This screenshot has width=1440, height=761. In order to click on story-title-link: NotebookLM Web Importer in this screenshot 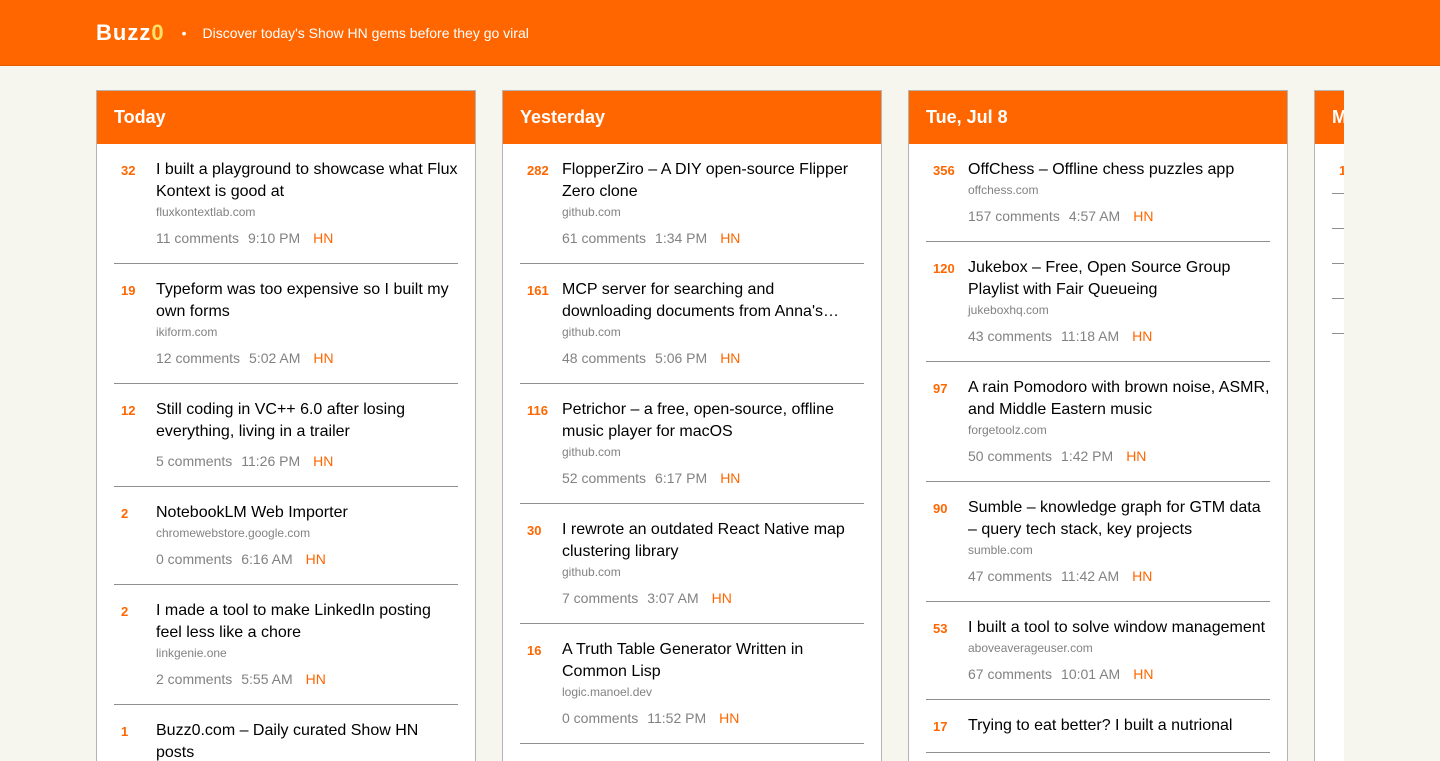, I will do `click(307, 513)`.